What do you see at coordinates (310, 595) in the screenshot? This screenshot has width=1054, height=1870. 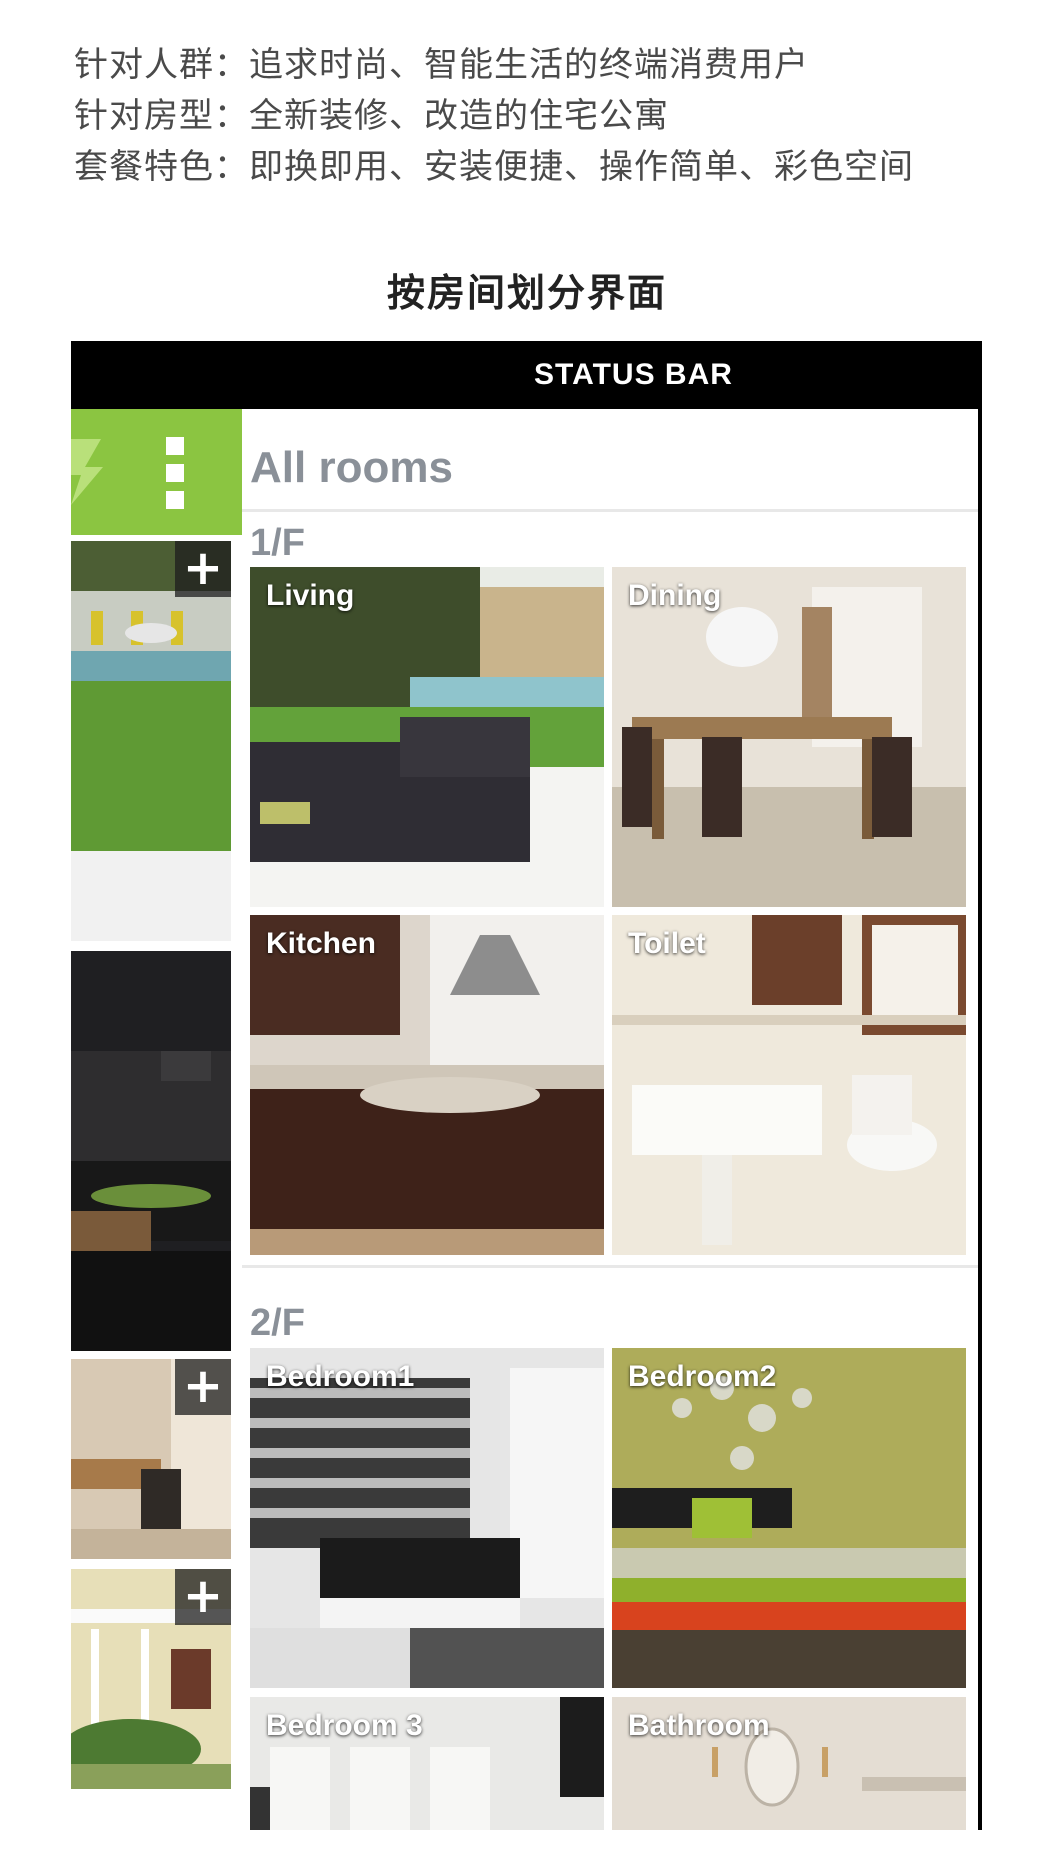 I see `room-name: Living` at bounding box center [310, 595].